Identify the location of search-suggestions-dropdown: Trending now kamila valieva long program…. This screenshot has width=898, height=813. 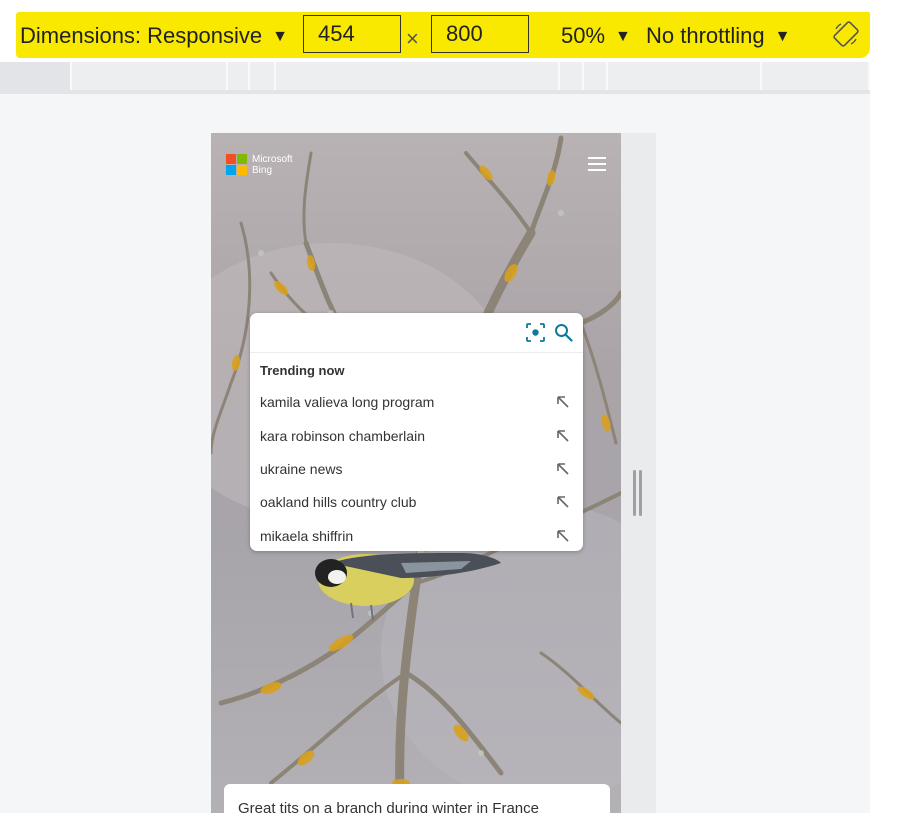
(416, 432).